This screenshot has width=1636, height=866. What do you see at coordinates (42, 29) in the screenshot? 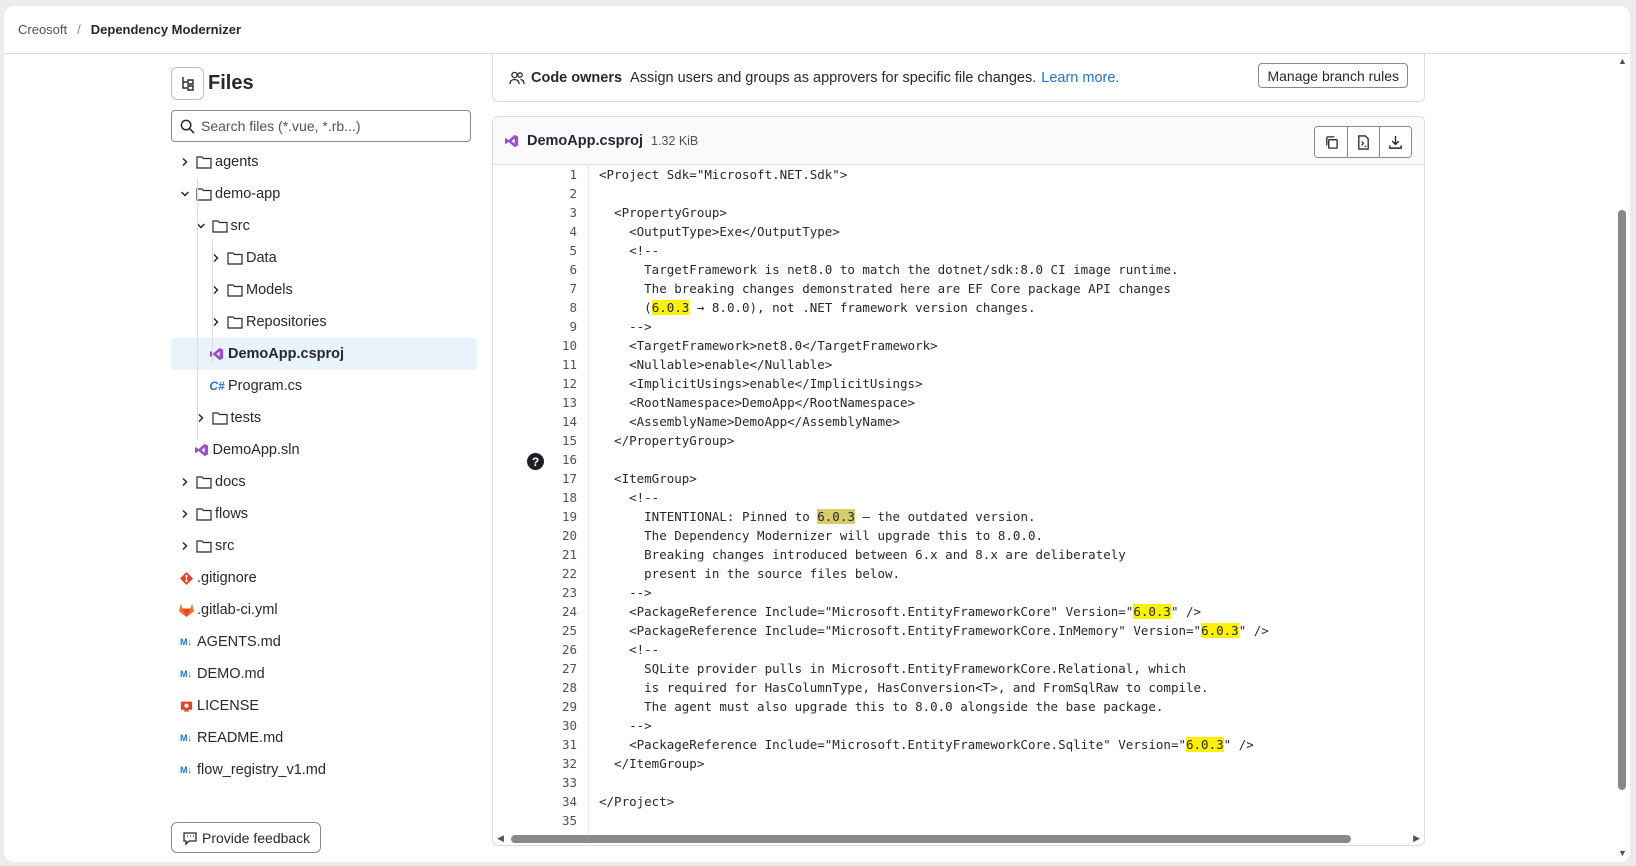
I see `breadcrumb-root-link: Creosoft` at bounding box center [42, 29].